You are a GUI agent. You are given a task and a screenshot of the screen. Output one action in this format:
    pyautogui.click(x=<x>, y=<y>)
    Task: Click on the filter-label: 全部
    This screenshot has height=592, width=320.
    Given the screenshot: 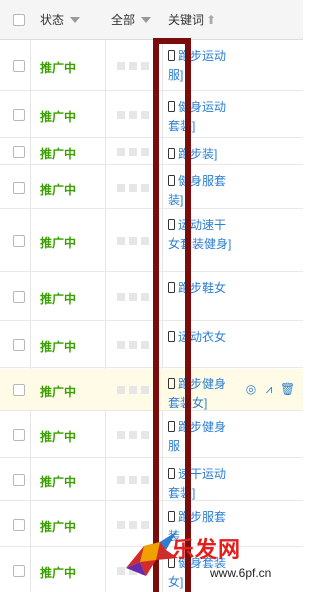 What is the action you would take?
    pyautogui.click(x=123, y=20)
    